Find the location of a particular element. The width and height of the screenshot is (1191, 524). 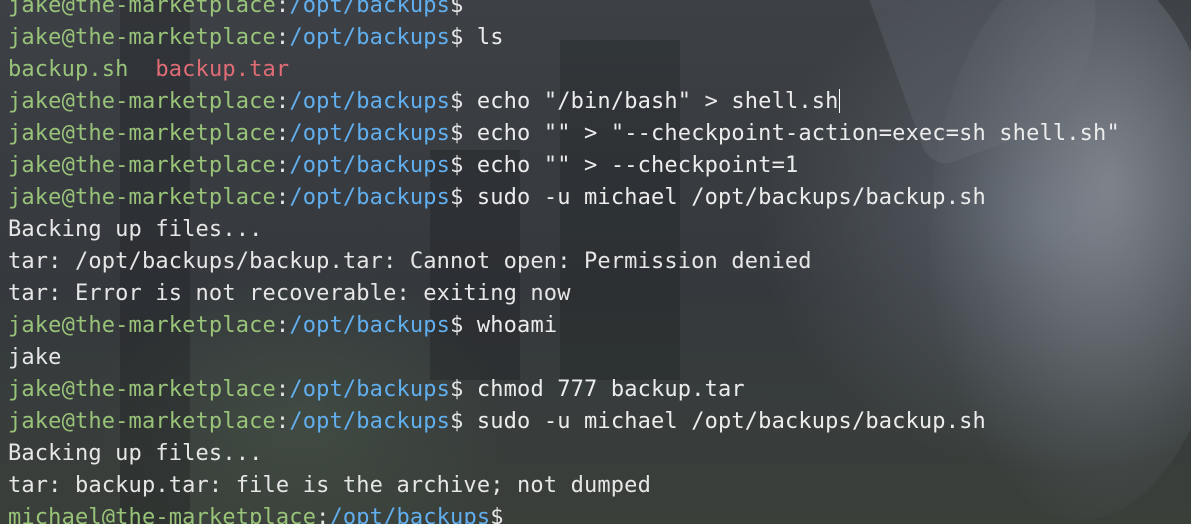

command-text: whoami is located at coordinates (517, 325).